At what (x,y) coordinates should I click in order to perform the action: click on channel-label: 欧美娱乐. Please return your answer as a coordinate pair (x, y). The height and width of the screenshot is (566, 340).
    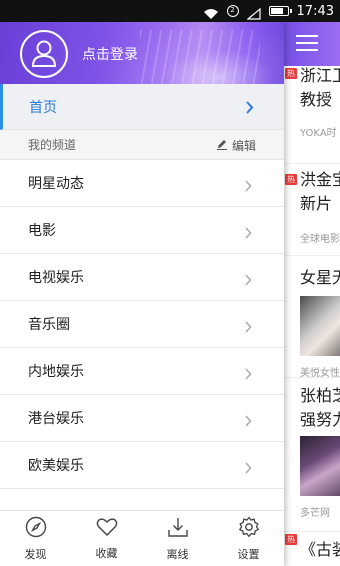
    Looking at the image, I should click on (56, 466).